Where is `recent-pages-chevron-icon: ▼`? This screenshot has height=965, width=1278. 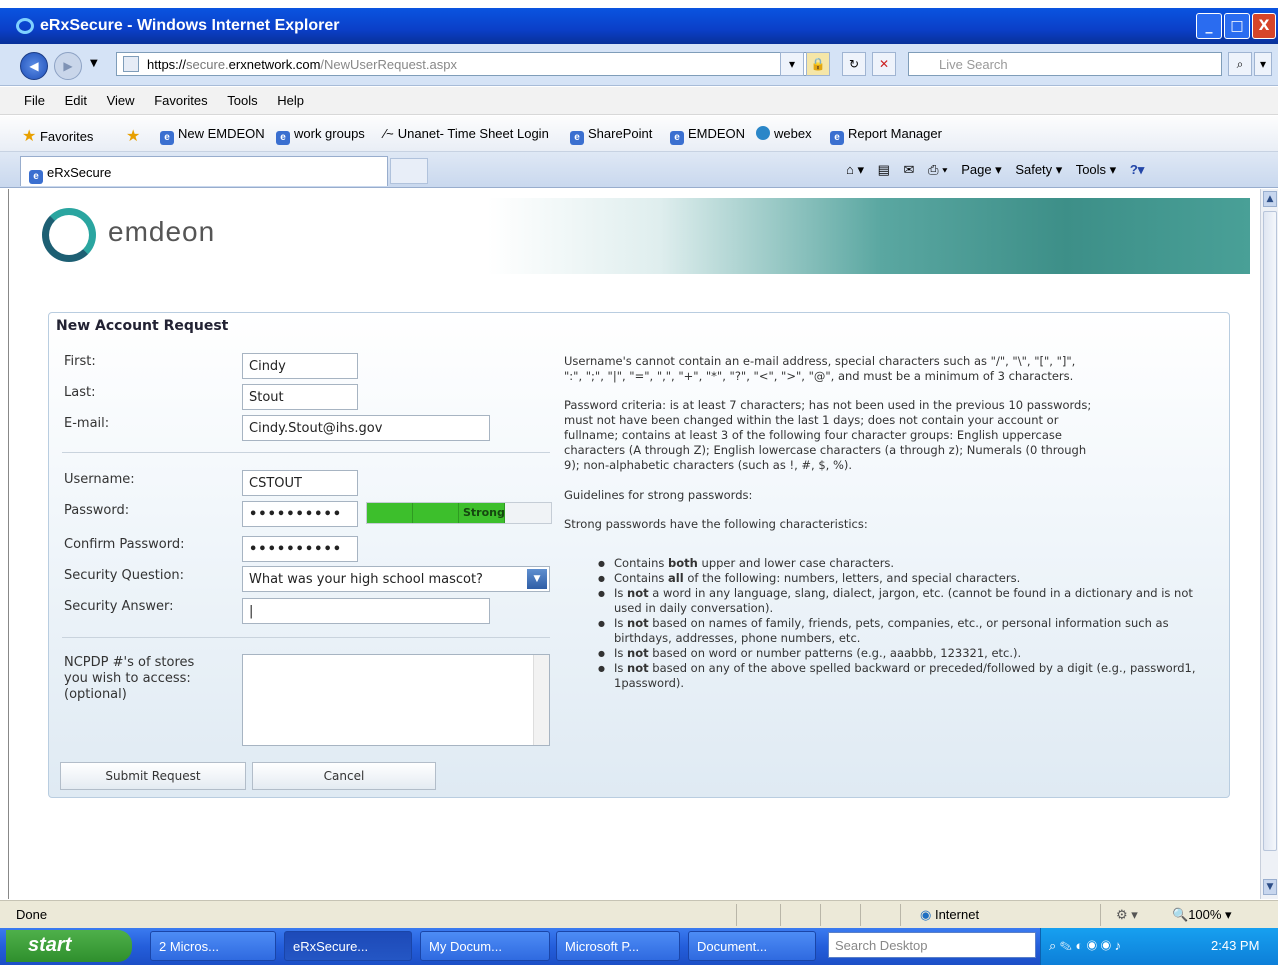
recent-pages-chevron-icon: ▼ is located at coordinates (94, 63).